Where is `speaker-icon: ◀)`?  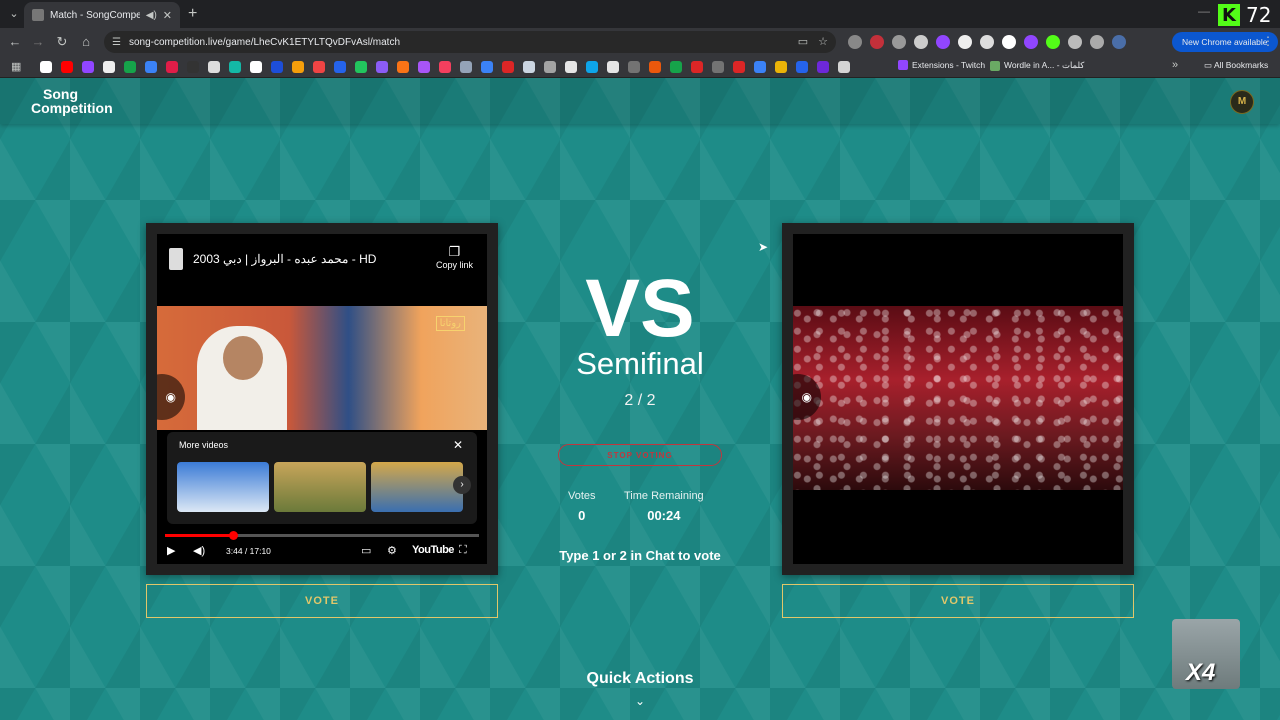 speaker-icon: ◀) is located at coordinates (151, 15).